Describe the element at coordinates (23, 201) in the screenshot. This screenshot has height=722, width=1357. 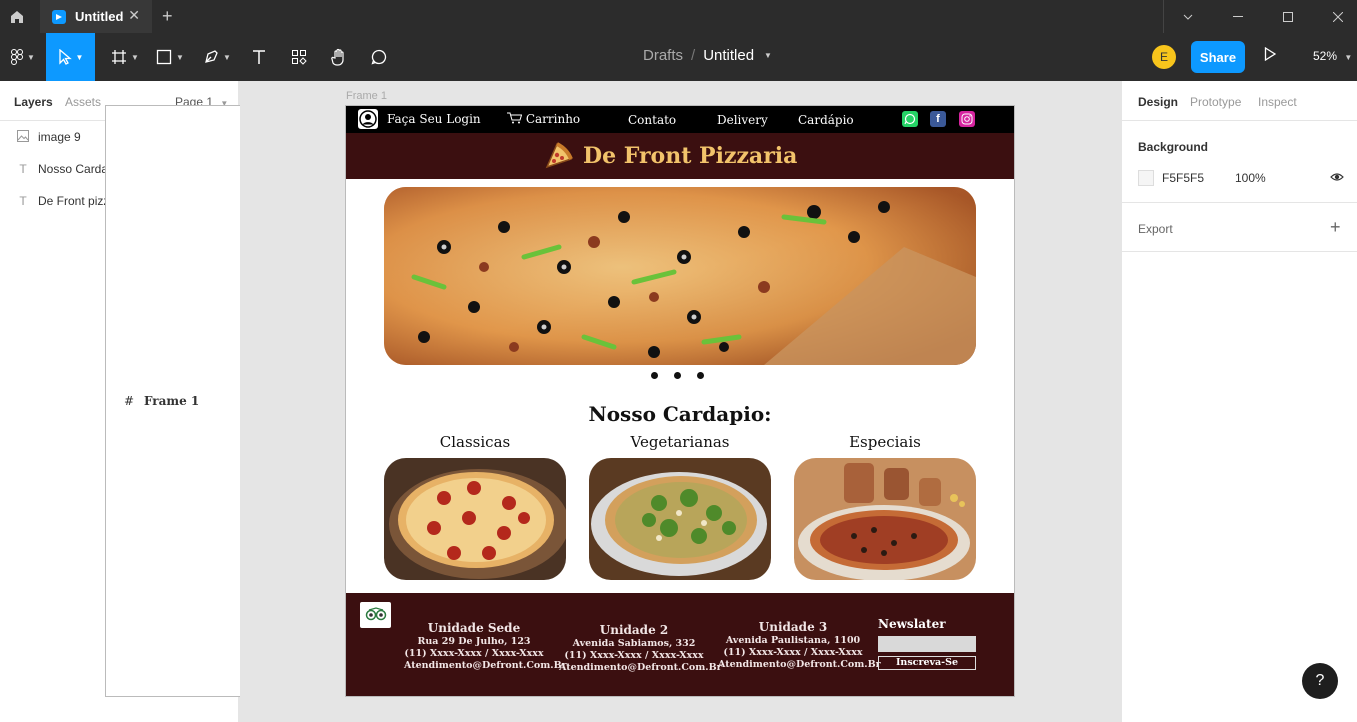
I see `text-layer-icon: T` at that location.